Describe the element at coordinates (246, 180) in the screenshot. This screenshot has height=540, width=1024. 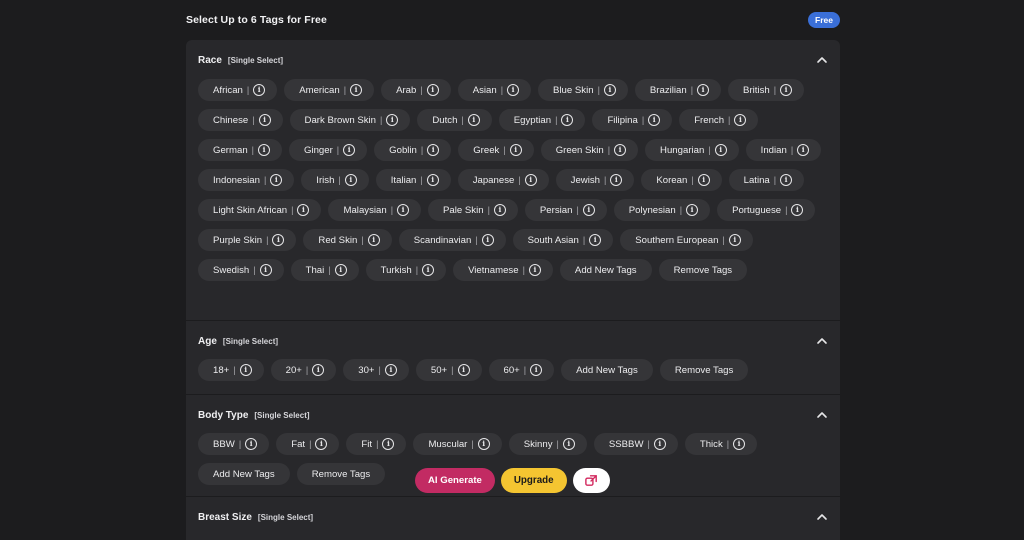
I see `tag-chip: Indonesian | i` at that location.